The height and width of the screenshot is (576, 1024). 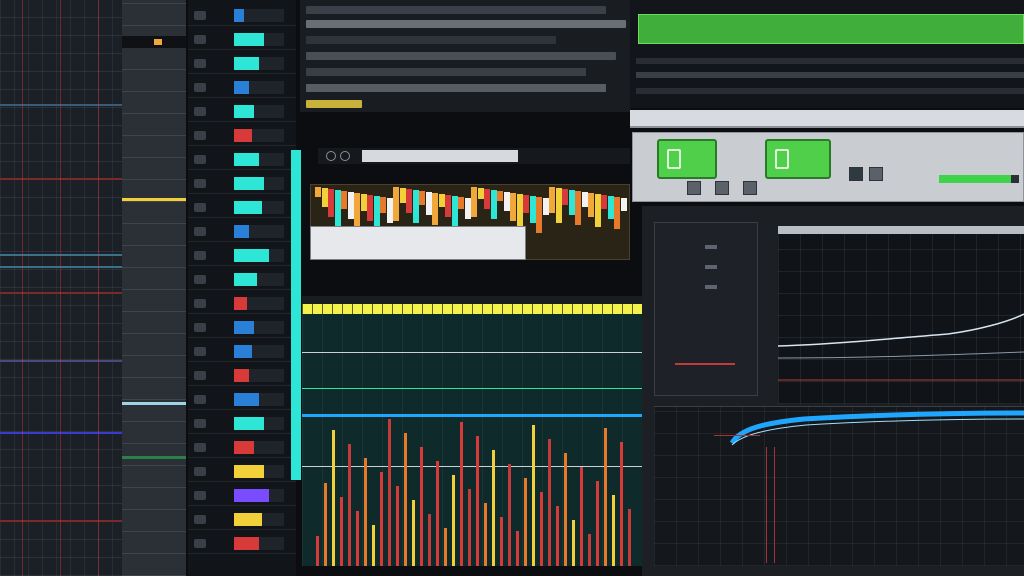 I want to click on track-list, so click(x=242, y=288).